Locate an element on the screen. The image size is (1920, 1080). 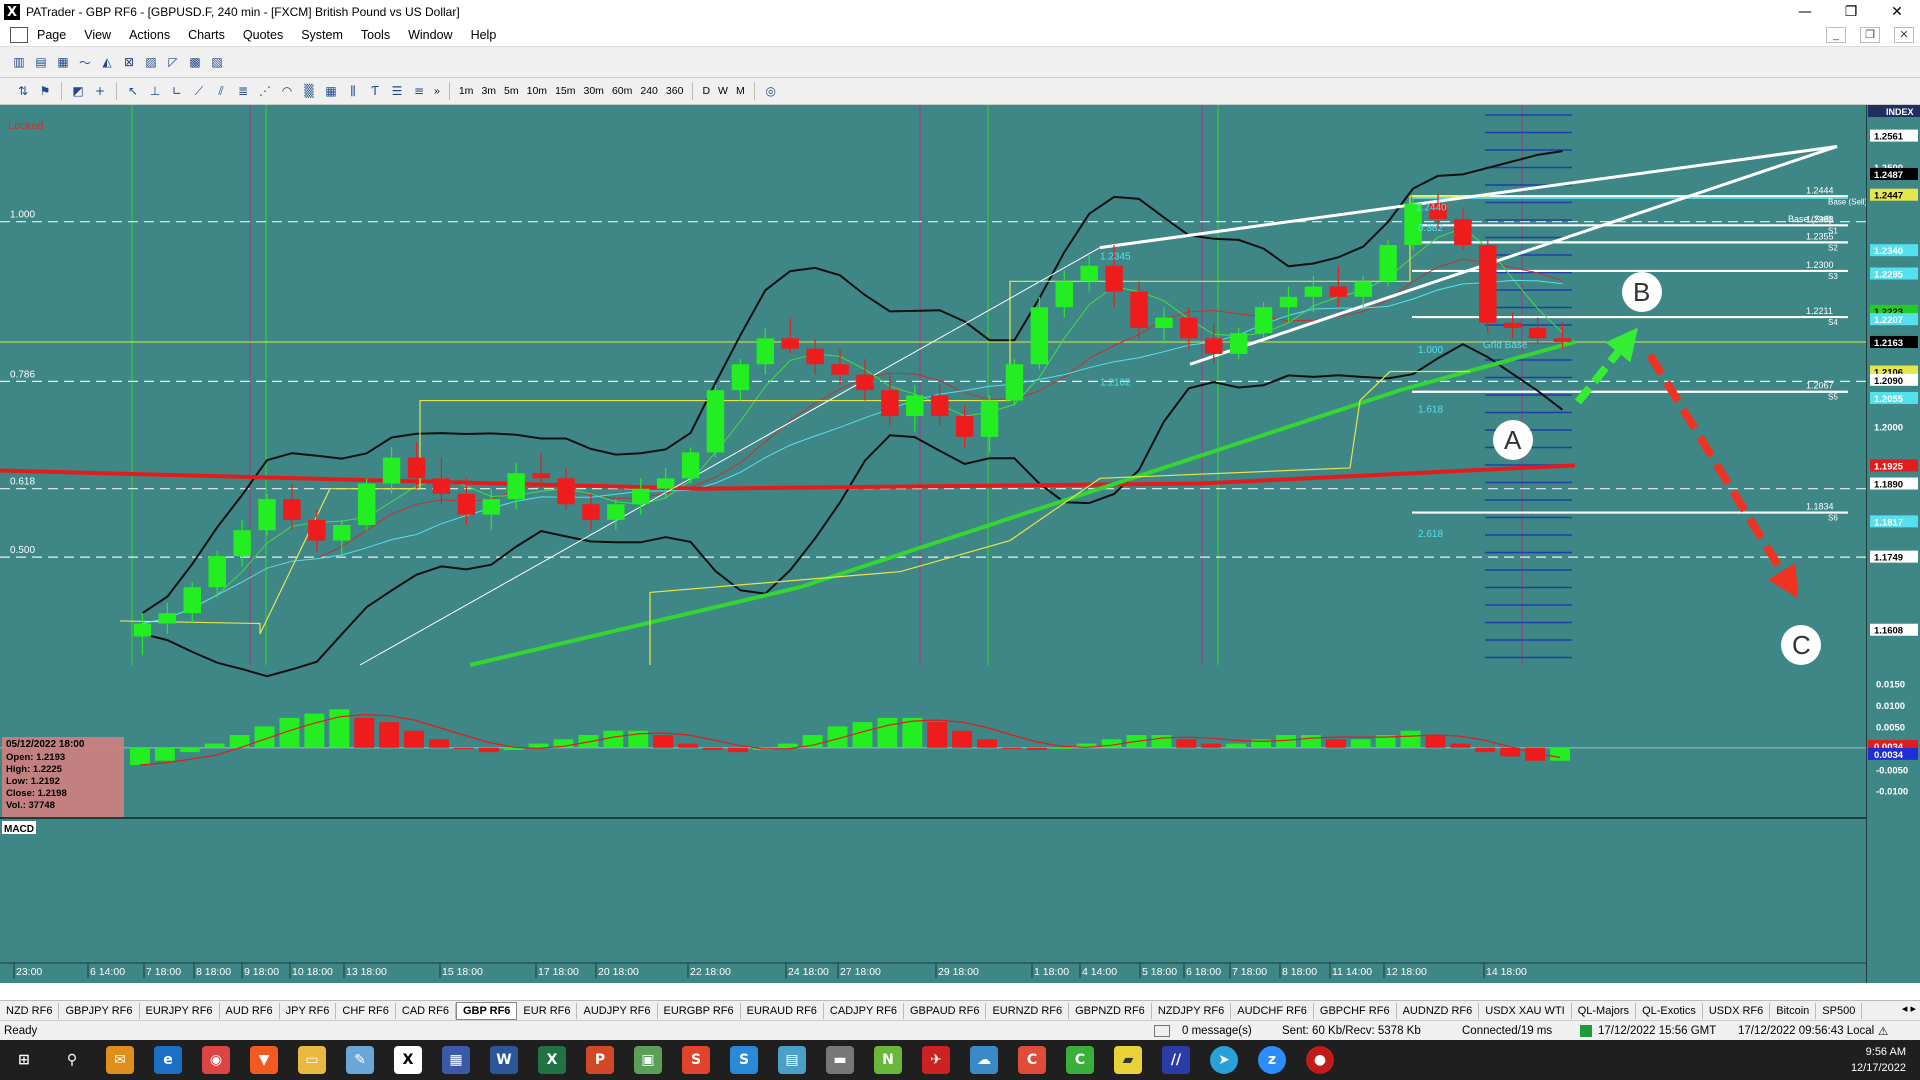
symbol-tab-audchf-rf6: AUDCHF RF6 is located at coordinates (1272, 1011).